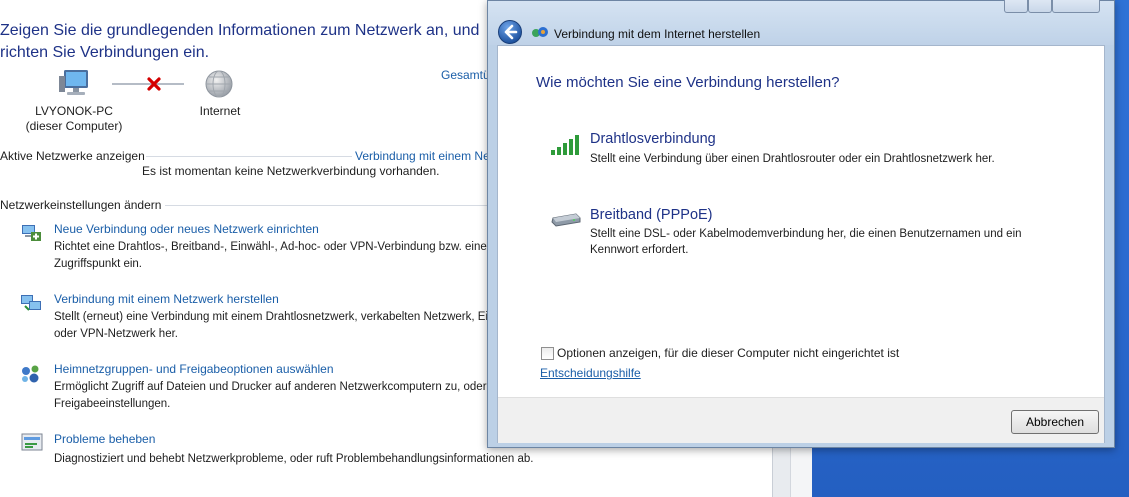 The height and width of the screenshot is (497, 1129). I want to click on new-connection-icon, so click(31, 233).